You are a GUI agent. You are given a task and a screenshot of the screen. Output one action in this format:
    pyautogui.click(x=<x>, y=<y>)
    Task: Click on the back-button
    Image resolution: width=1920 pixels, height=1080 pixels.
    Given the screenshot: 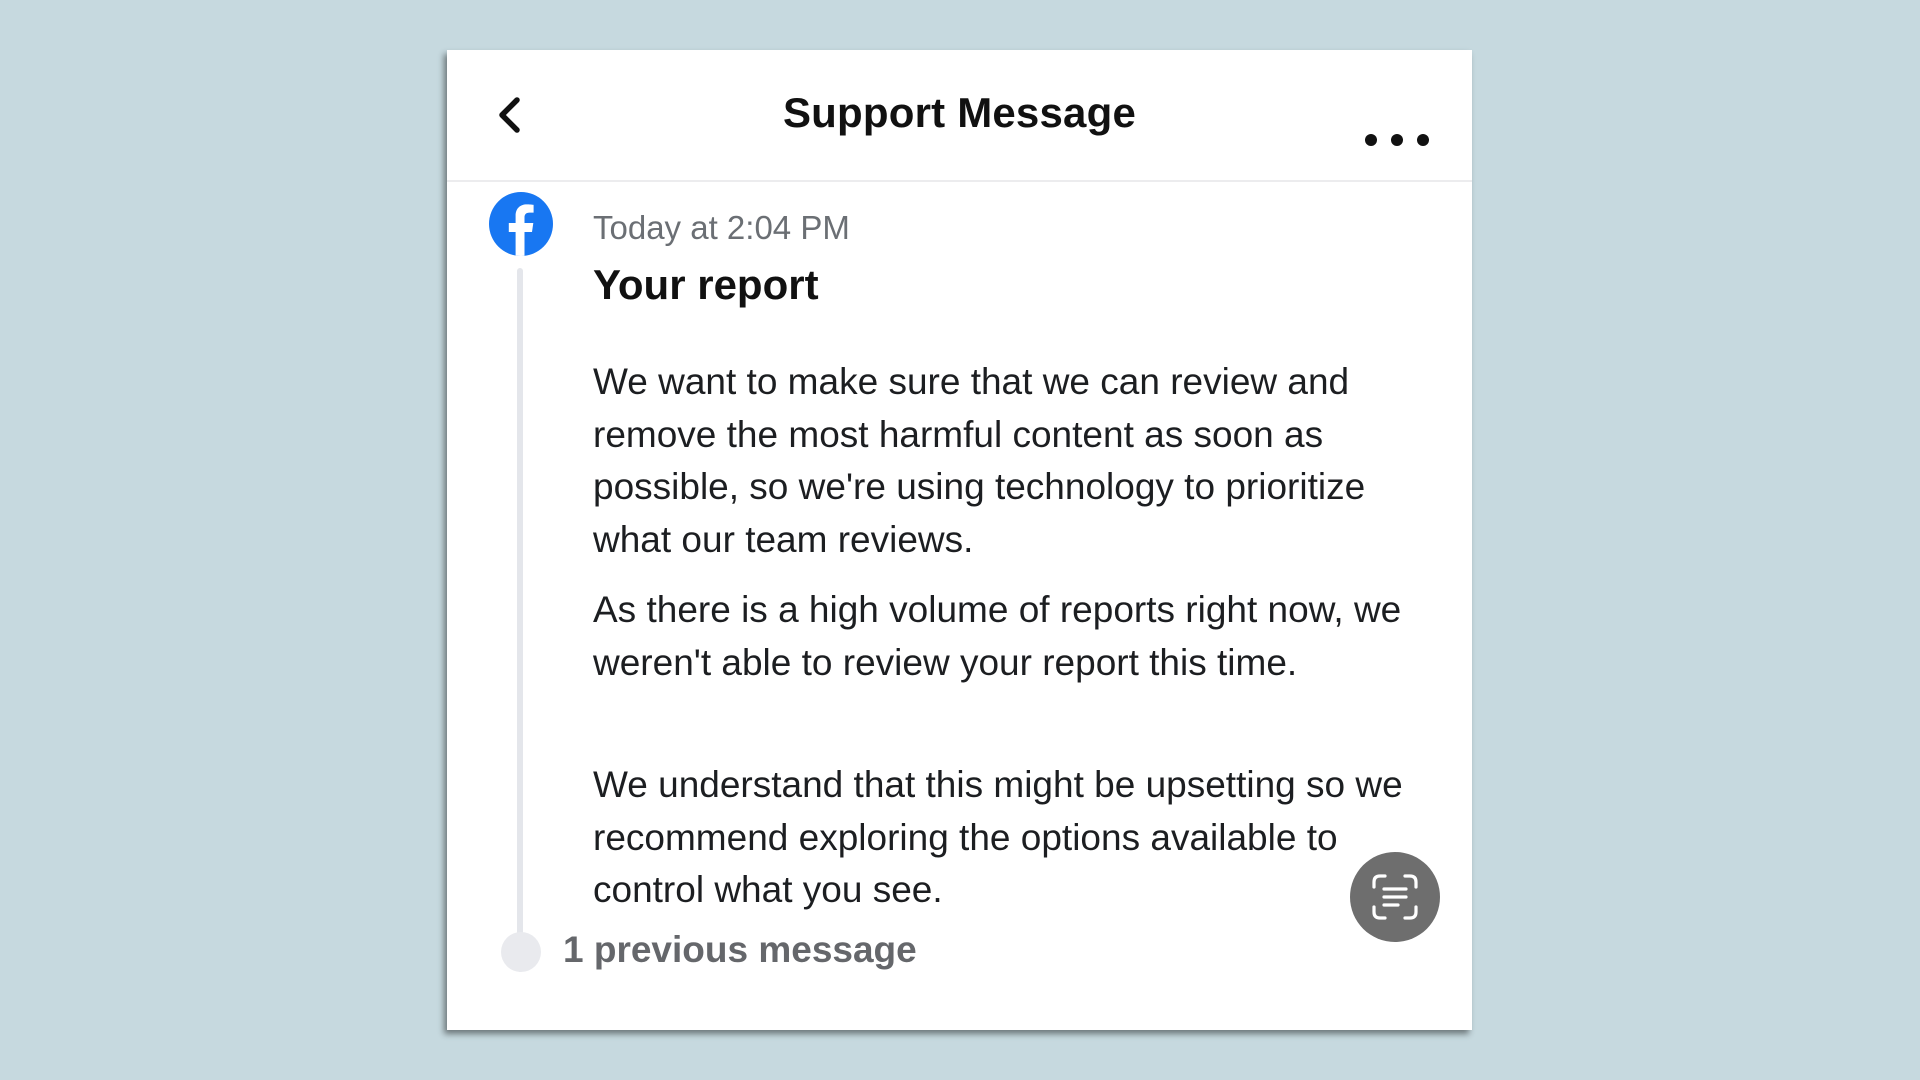 What is the action you would take?
    pyautogui.click(x=513, y=115)
    